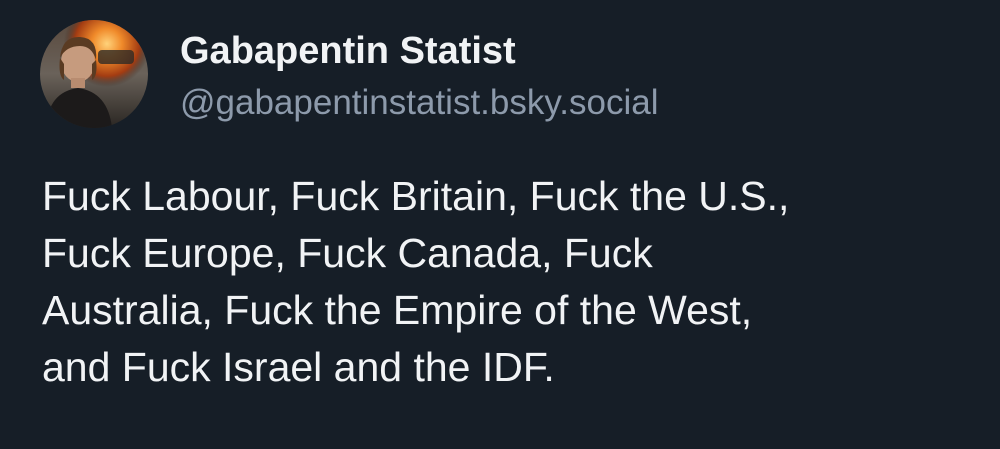  I want to click on avatar-image-icon, so click(94, 74).